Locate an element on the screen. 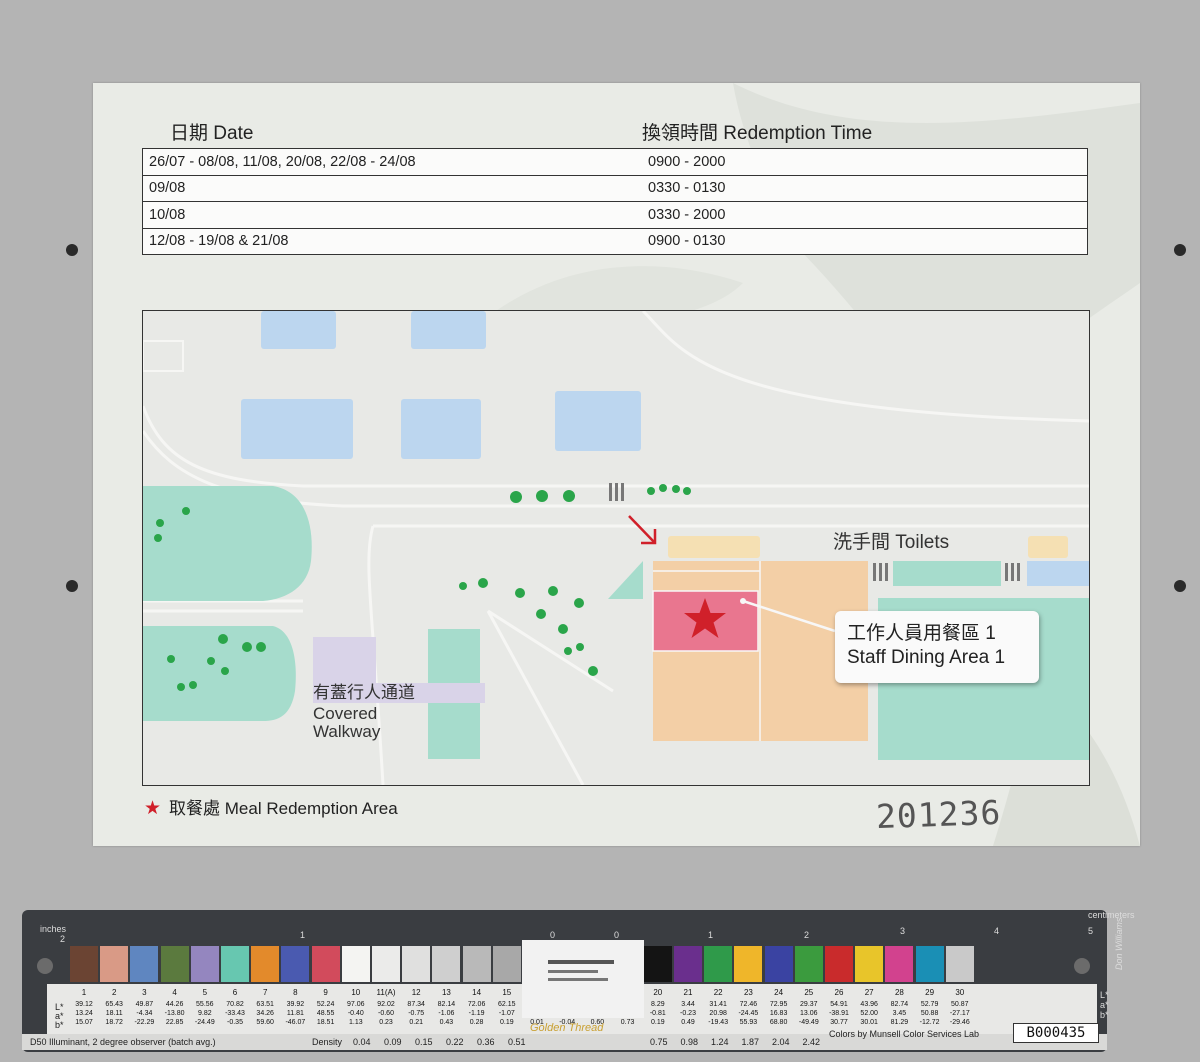  patch-lab-value: 48.55 is located at coordinates (325, 1013).